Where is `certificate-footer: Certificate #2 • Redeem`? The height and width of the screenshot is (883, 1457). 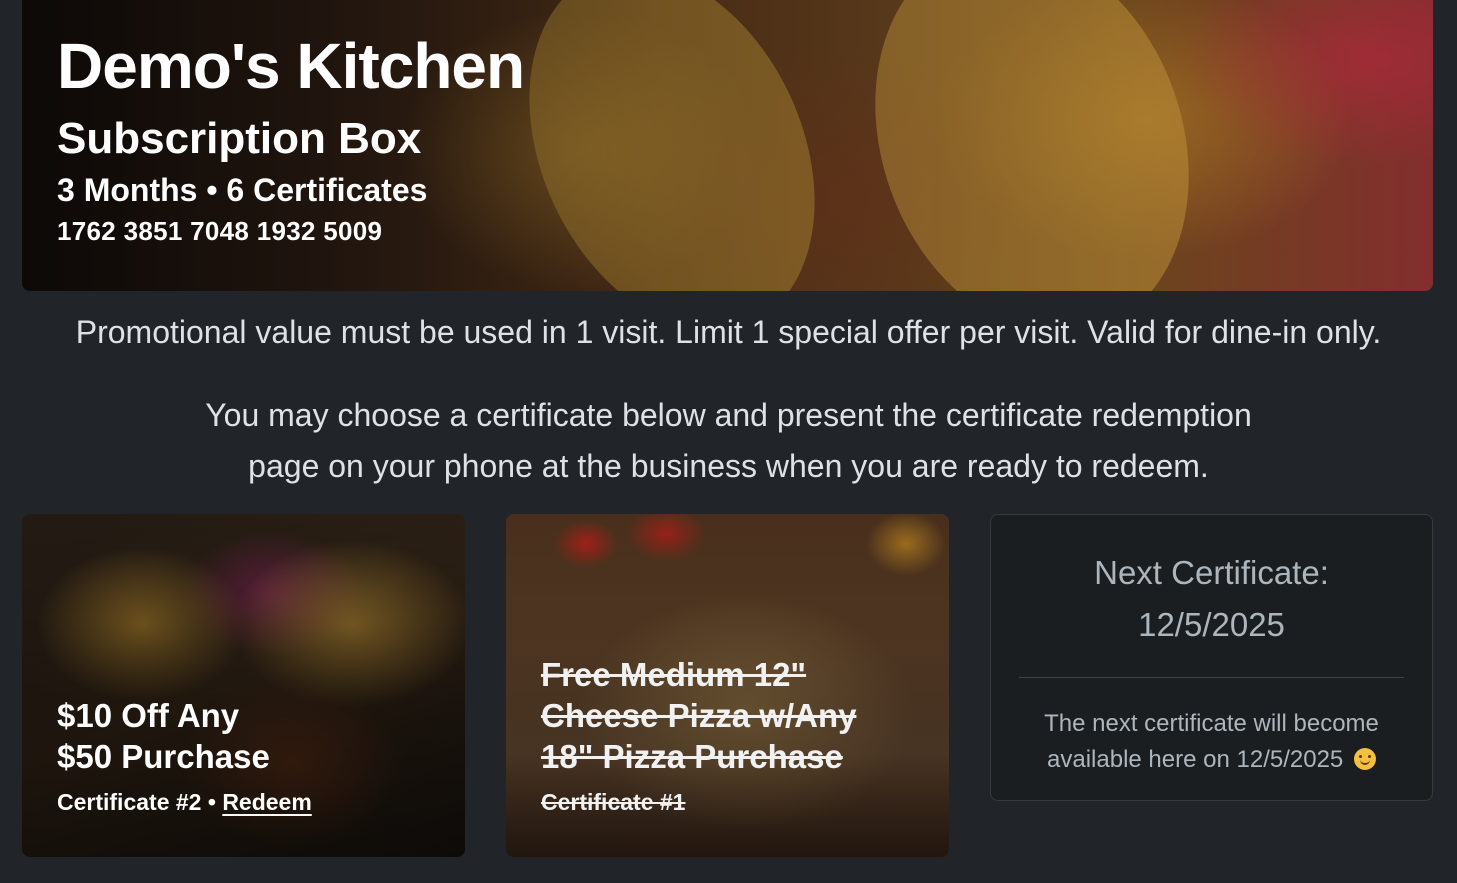 certificate-footer: Certificate #2 • Redeem is located at coordinates (227, 802).